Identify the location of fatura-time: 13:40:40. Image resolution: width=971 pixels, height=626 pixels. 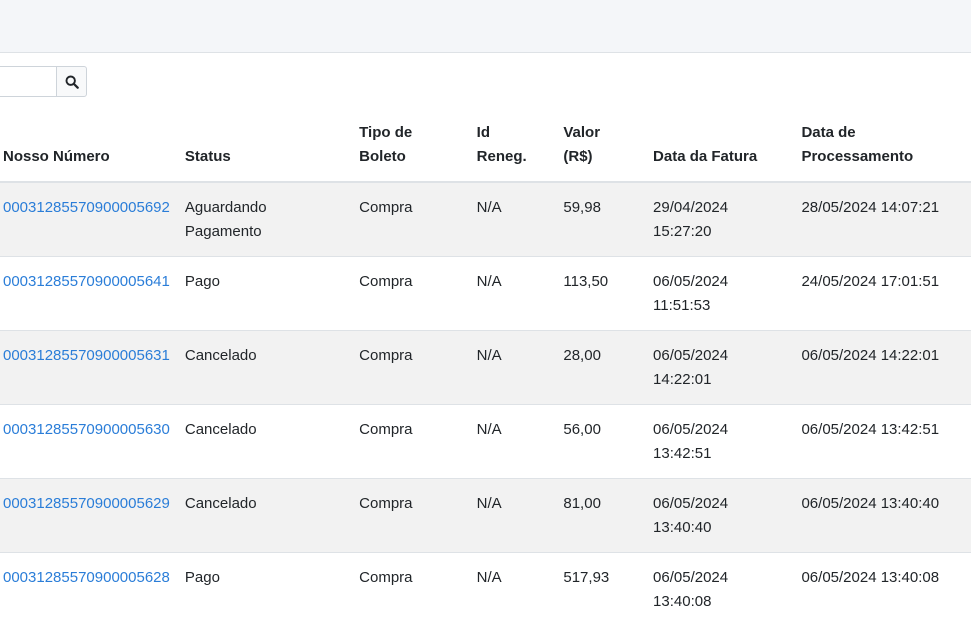
(682, 527).